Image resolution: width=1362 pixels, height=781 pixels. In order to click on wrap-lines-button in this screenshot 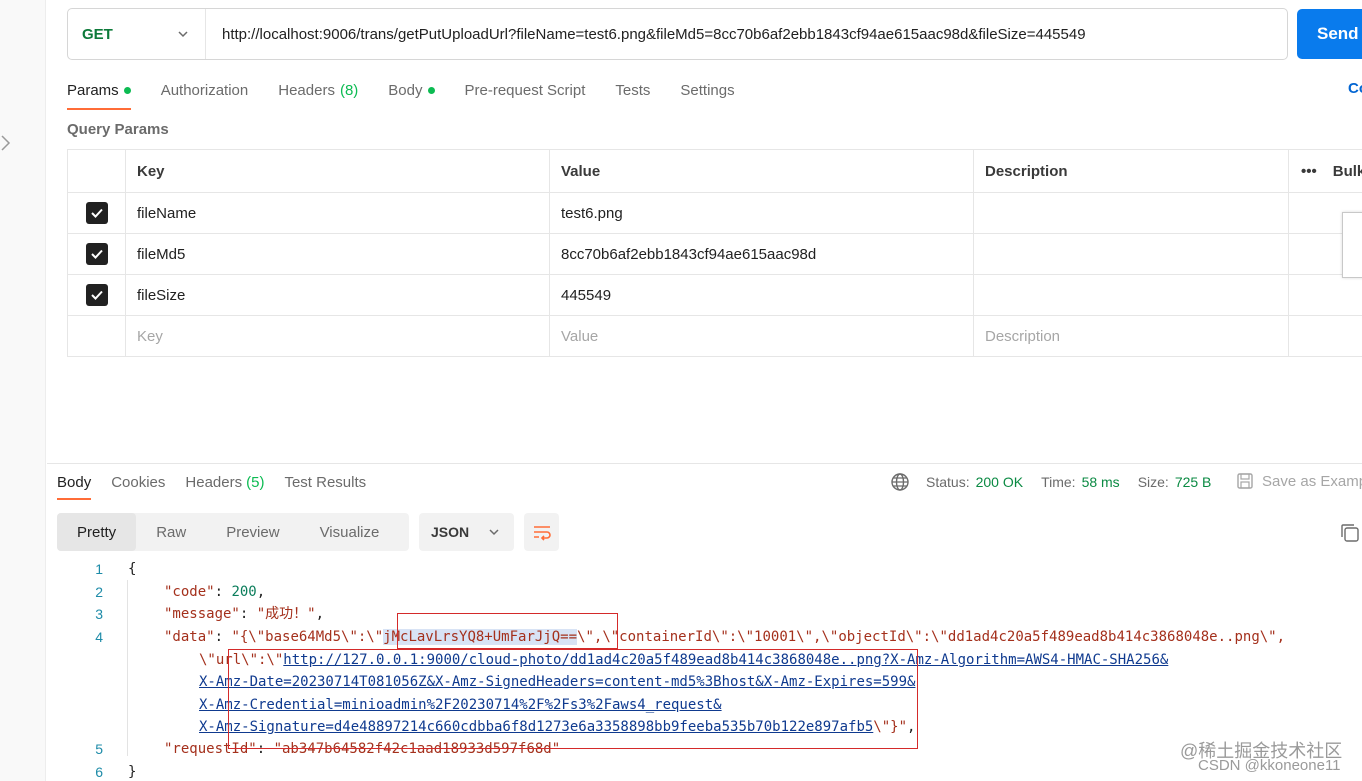, I will do `click(541, 532)`.